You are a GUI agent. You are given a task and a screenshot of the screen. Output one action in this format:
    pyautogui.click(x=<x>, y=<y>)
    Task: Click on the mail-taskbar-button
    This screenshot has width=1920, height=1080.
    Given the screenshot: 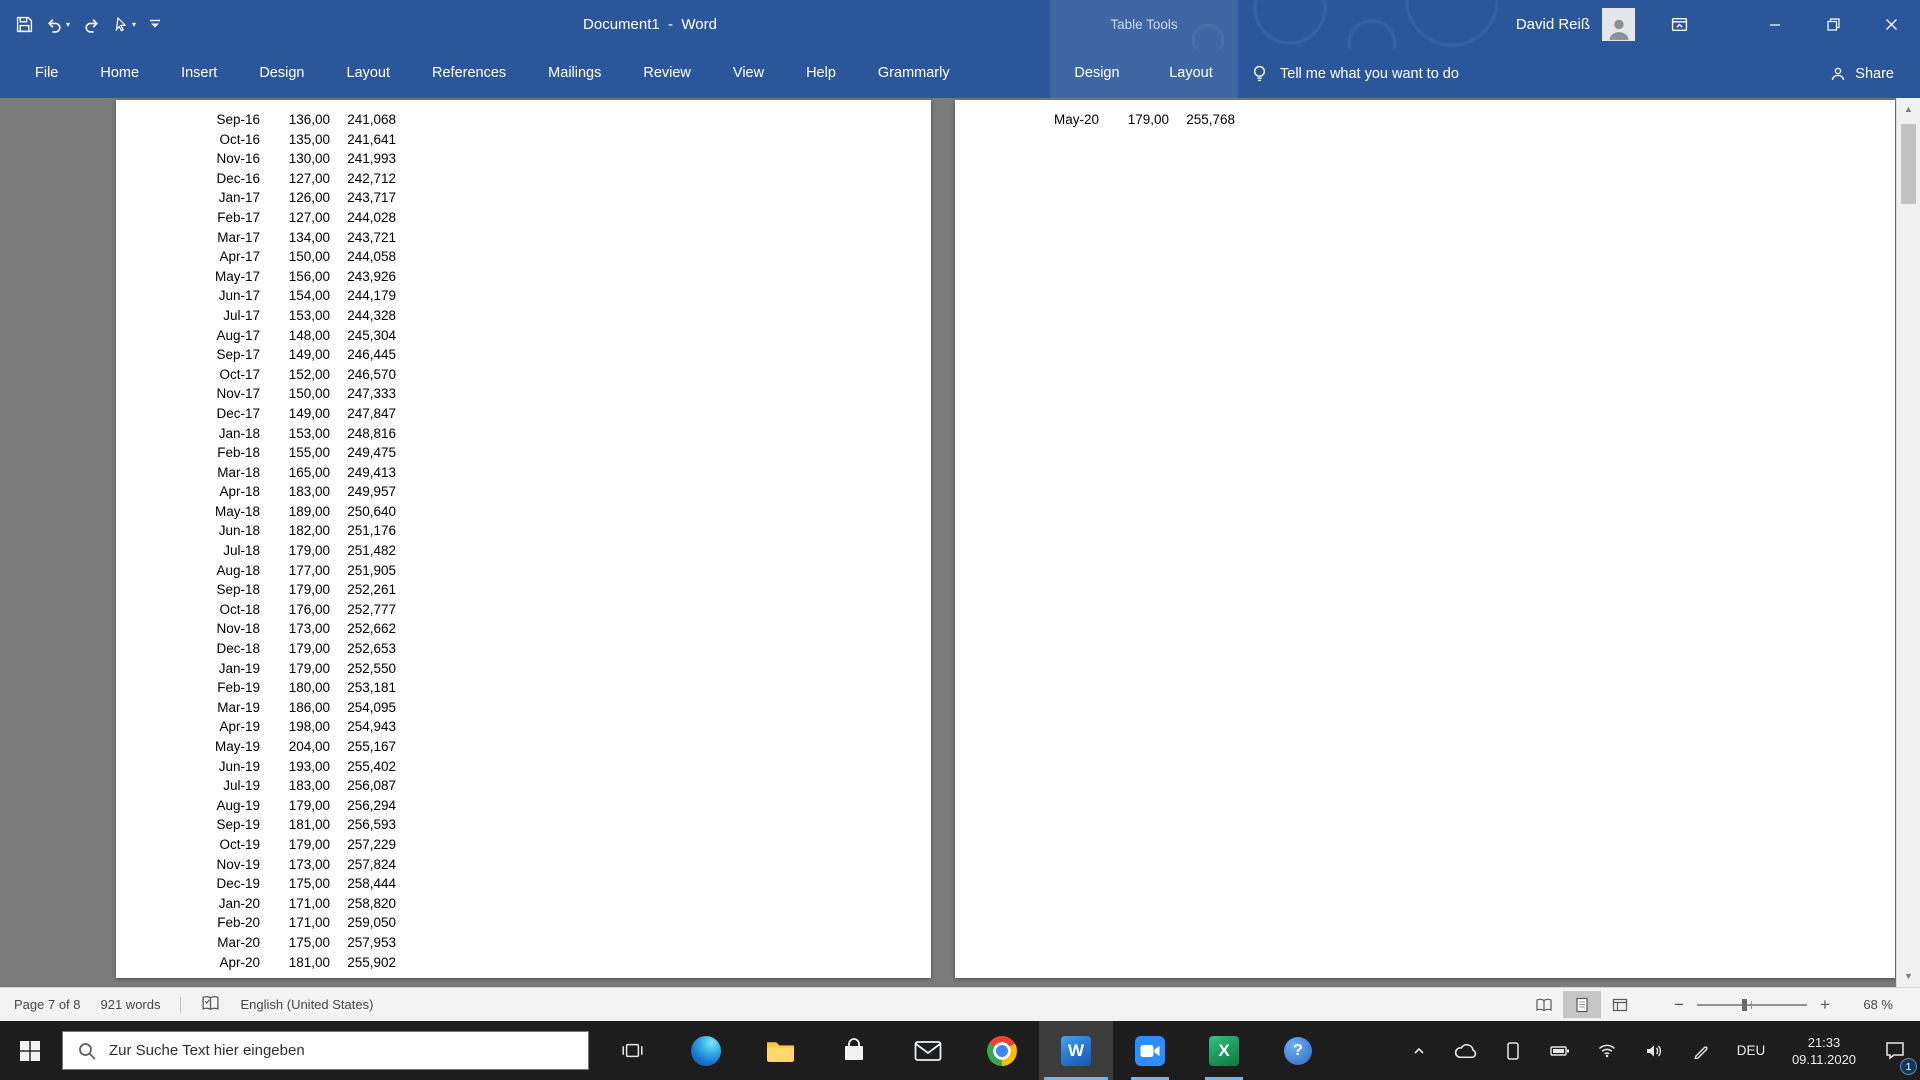 What is the action you would take?
    pyautogui.click(x=928, y=1050)
    